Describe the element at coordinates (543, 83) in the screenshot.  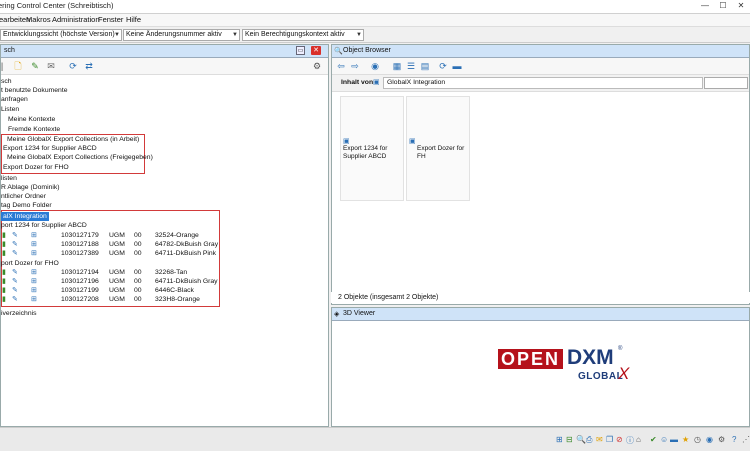
I see `path-field: GlobalX Integration` at that location.